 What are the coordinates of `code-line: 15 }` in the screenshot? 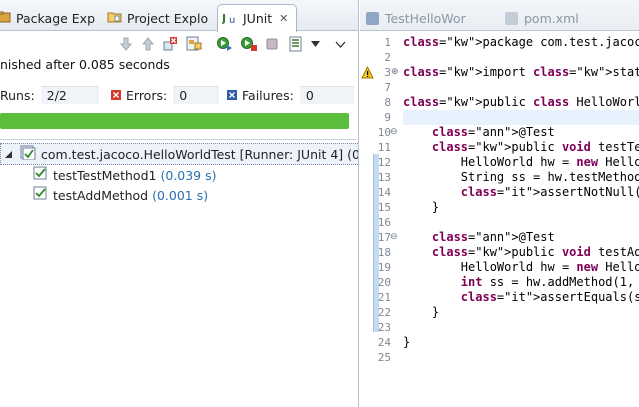 It's located at (499, 207).